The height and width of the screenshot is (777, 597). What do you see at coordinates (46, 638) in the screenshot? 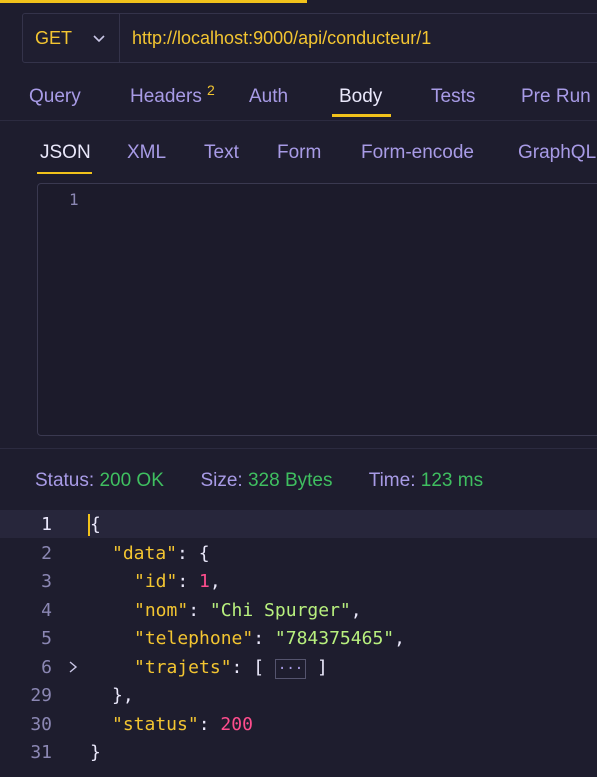
I see `line-number: 5` at bounding box center [46, 638].